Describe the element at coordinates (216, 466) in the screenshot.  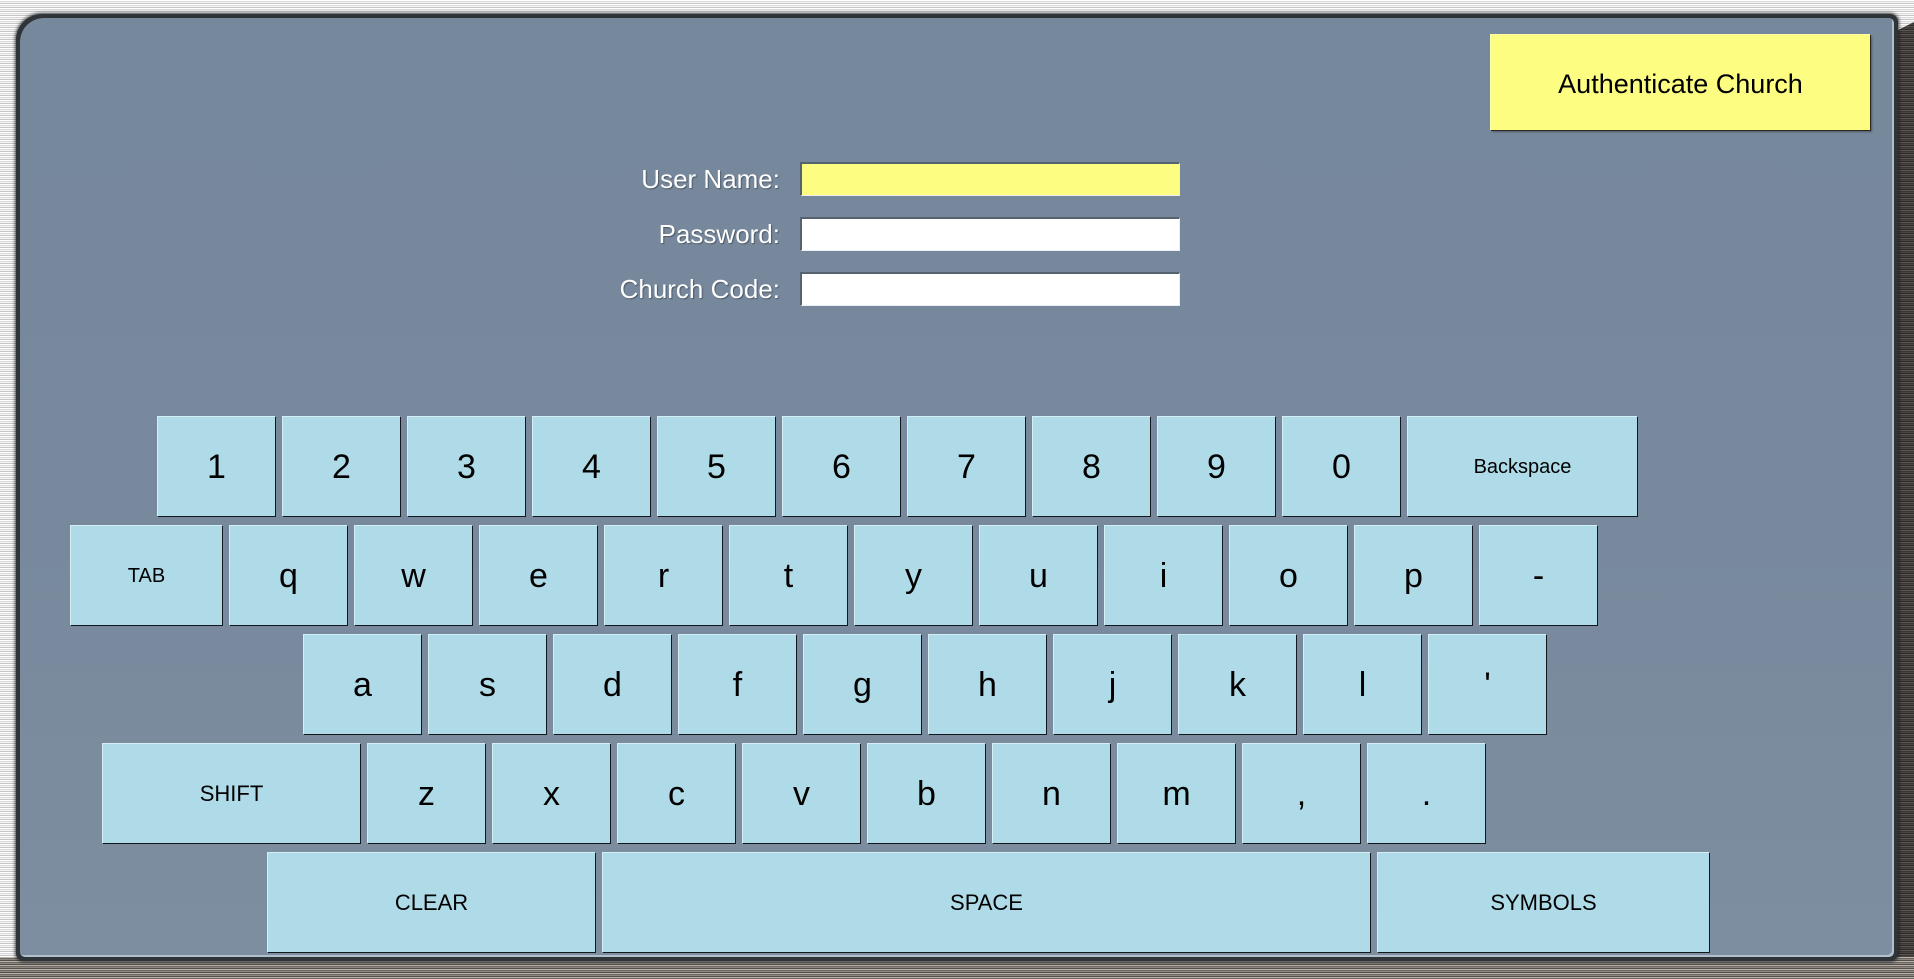
I see `key-1: 1` at that location.